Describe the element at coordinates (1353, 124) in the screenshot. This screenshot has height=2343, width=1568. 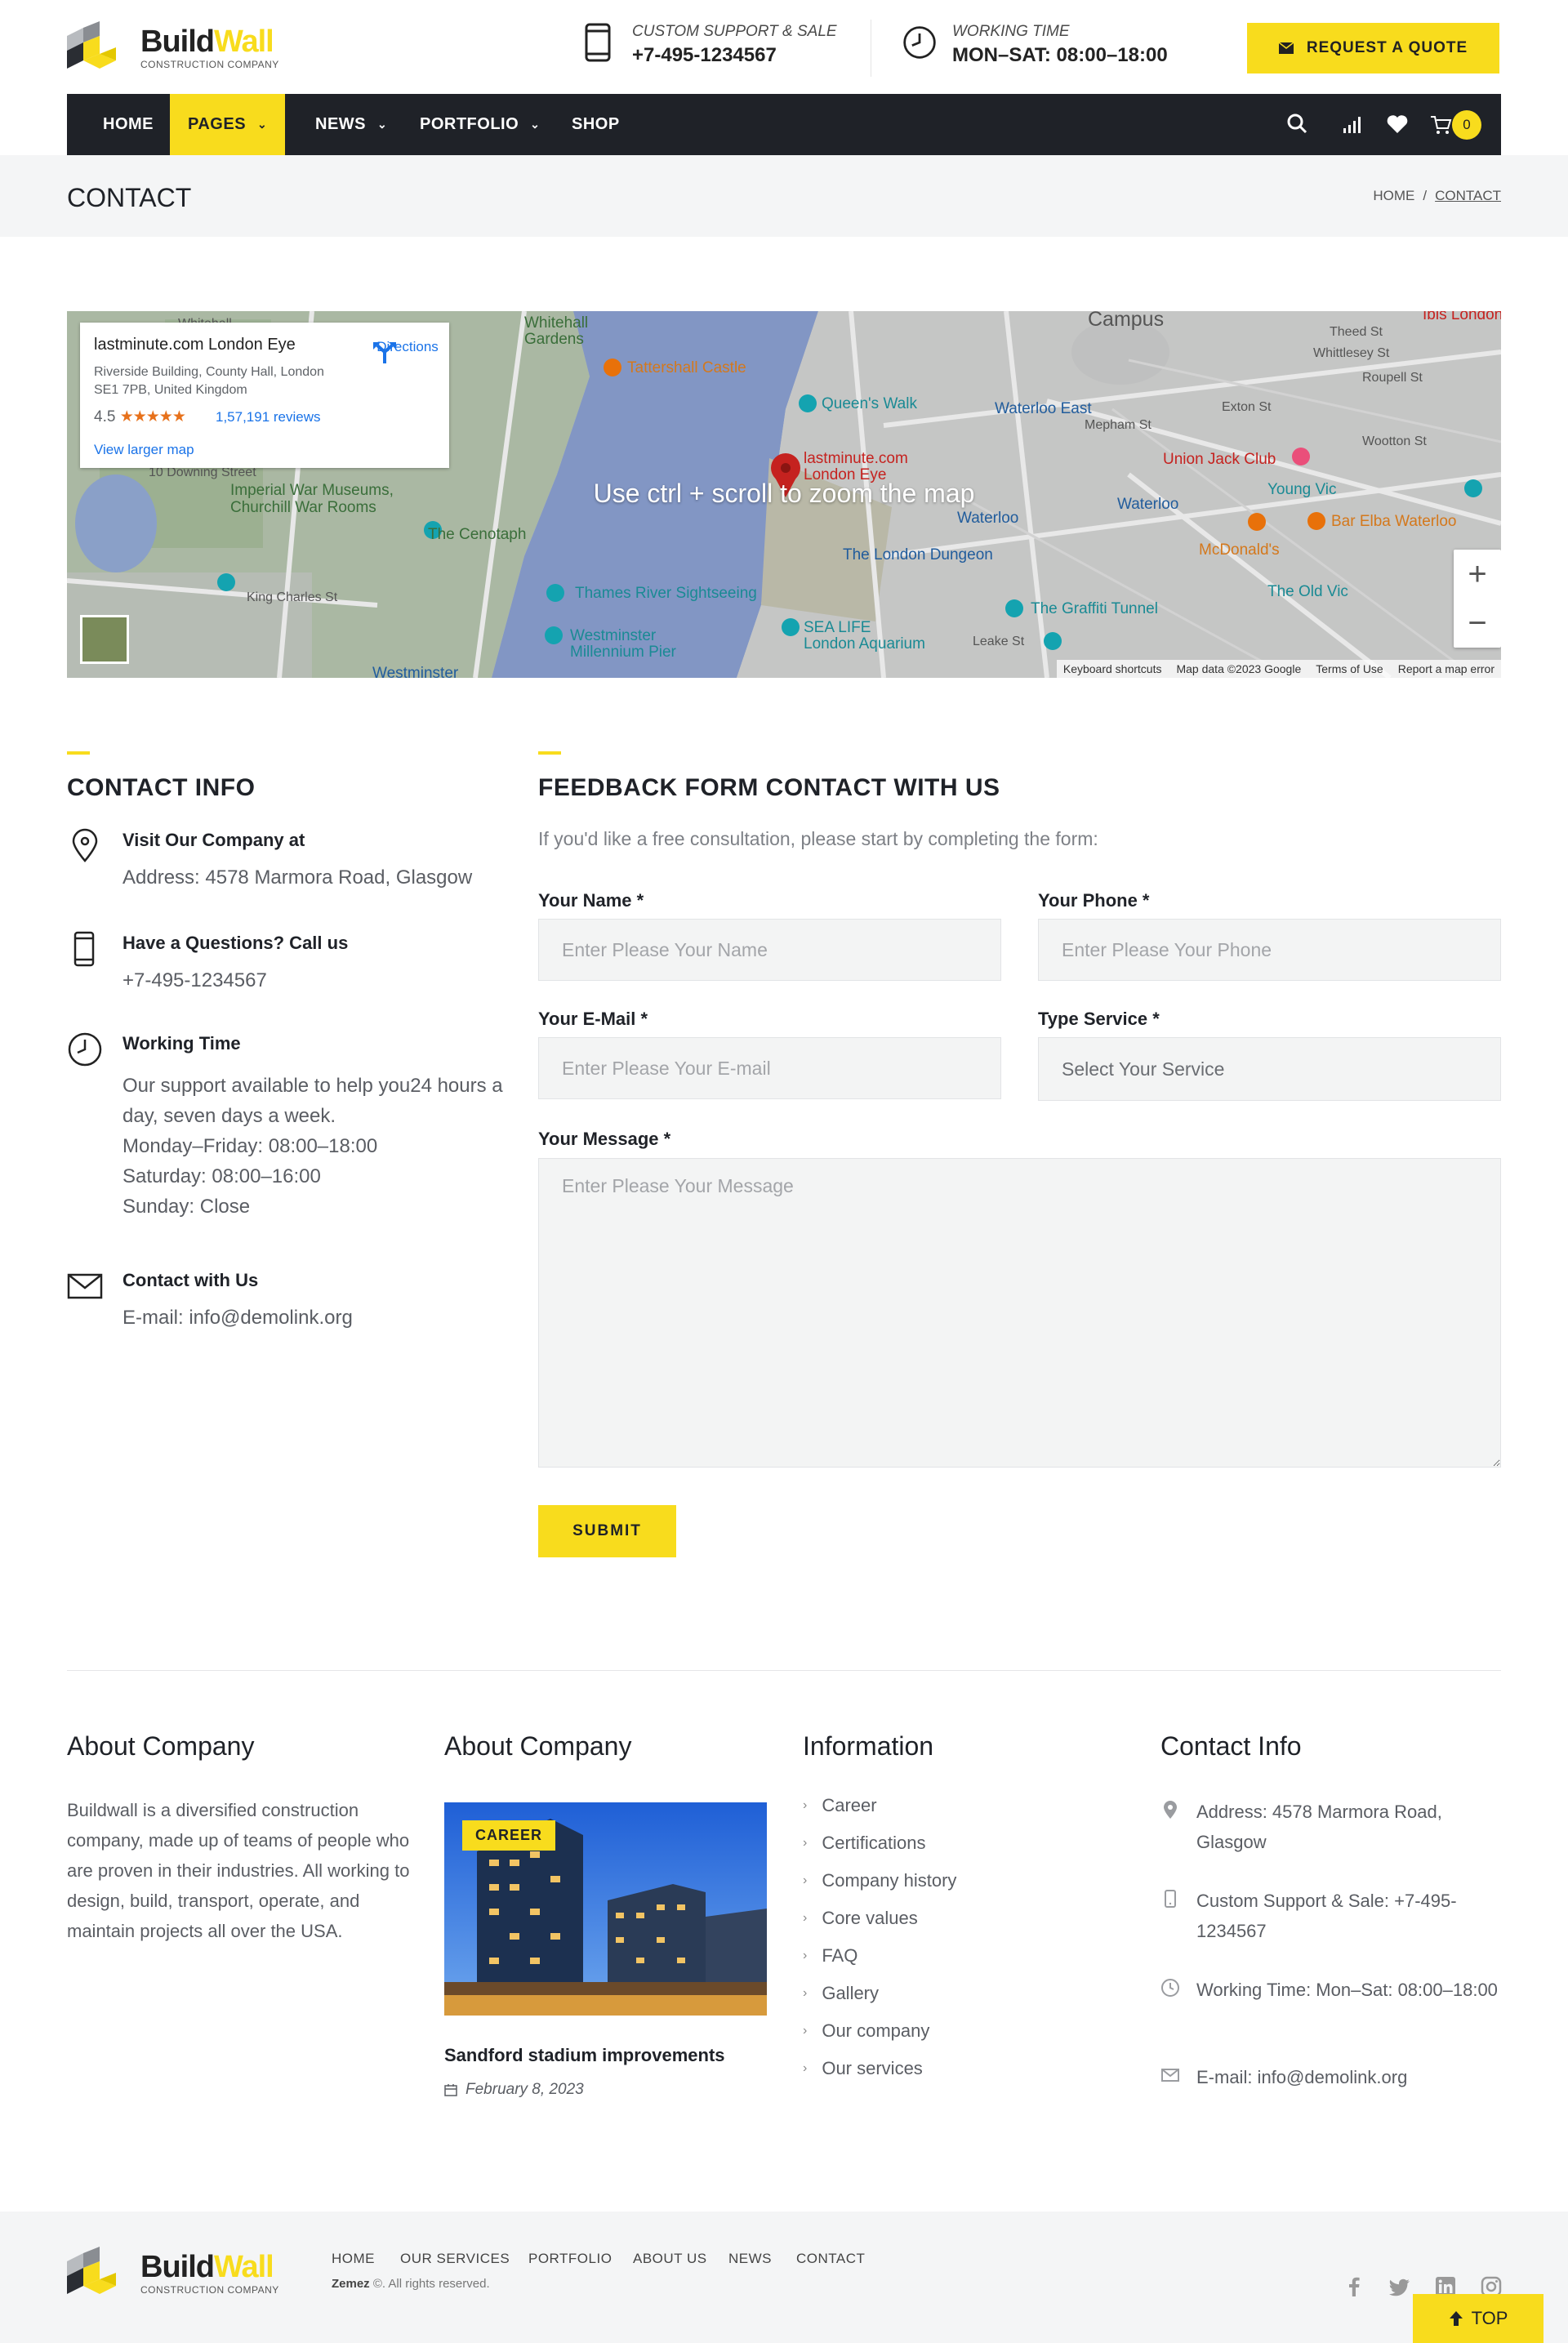
I see `compare-bars-icon` at that location.